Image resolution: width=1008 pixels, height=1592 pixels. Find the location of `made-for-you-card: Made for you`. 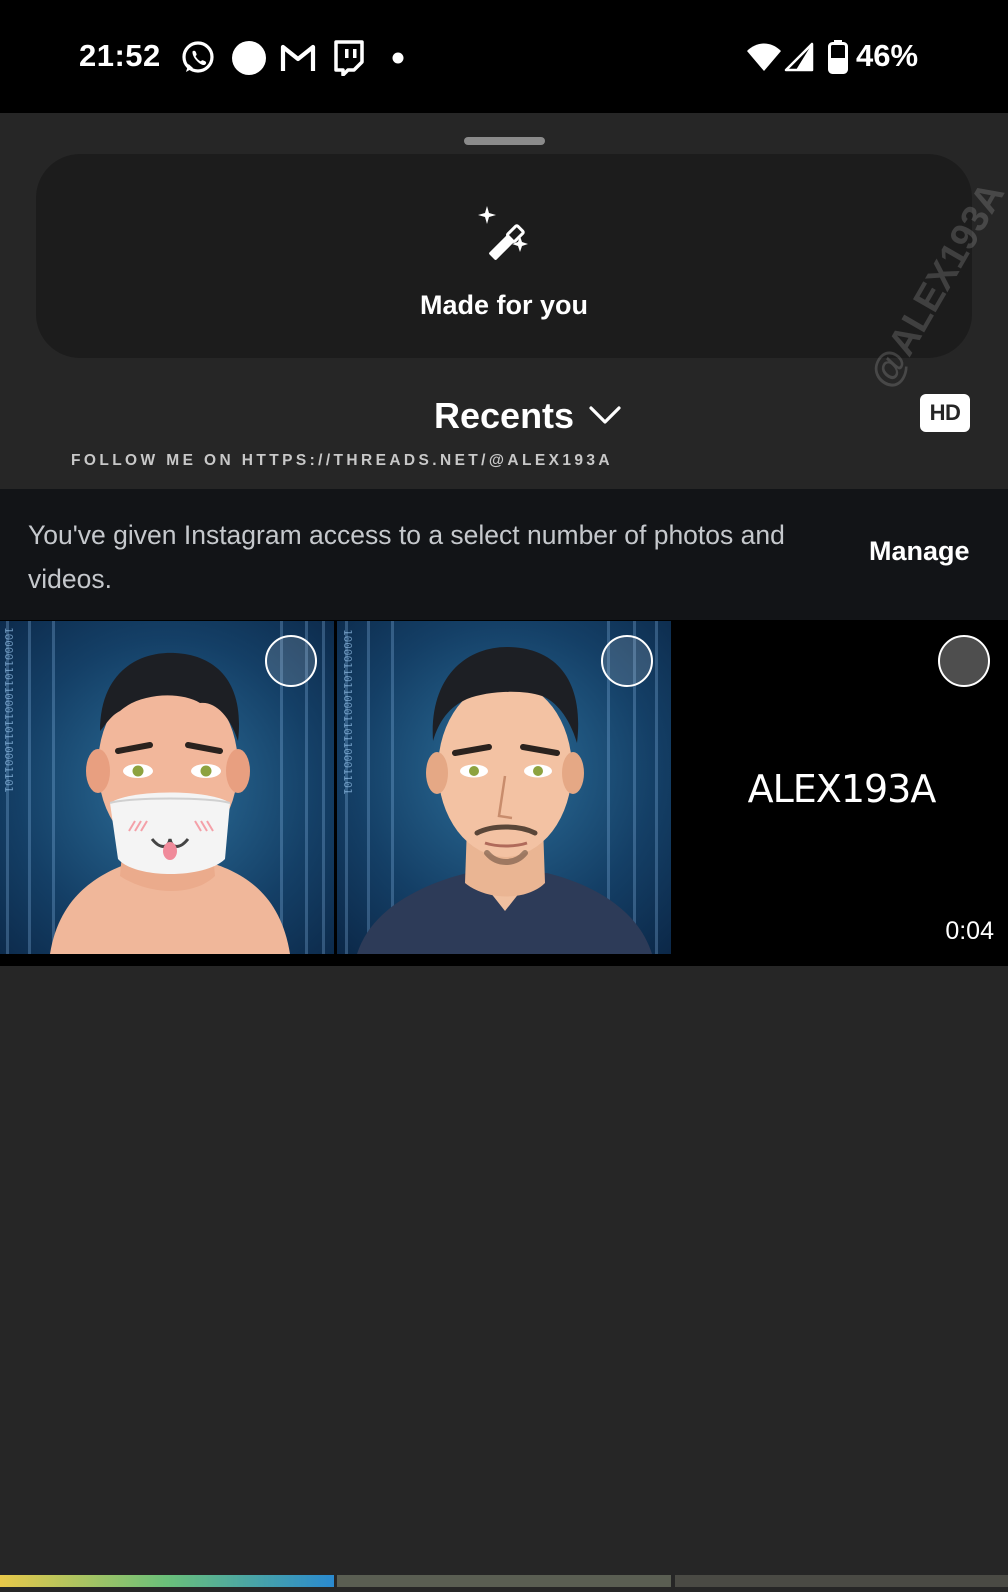

made-for-you-card: Made for you is located at coordinates (504, 256).